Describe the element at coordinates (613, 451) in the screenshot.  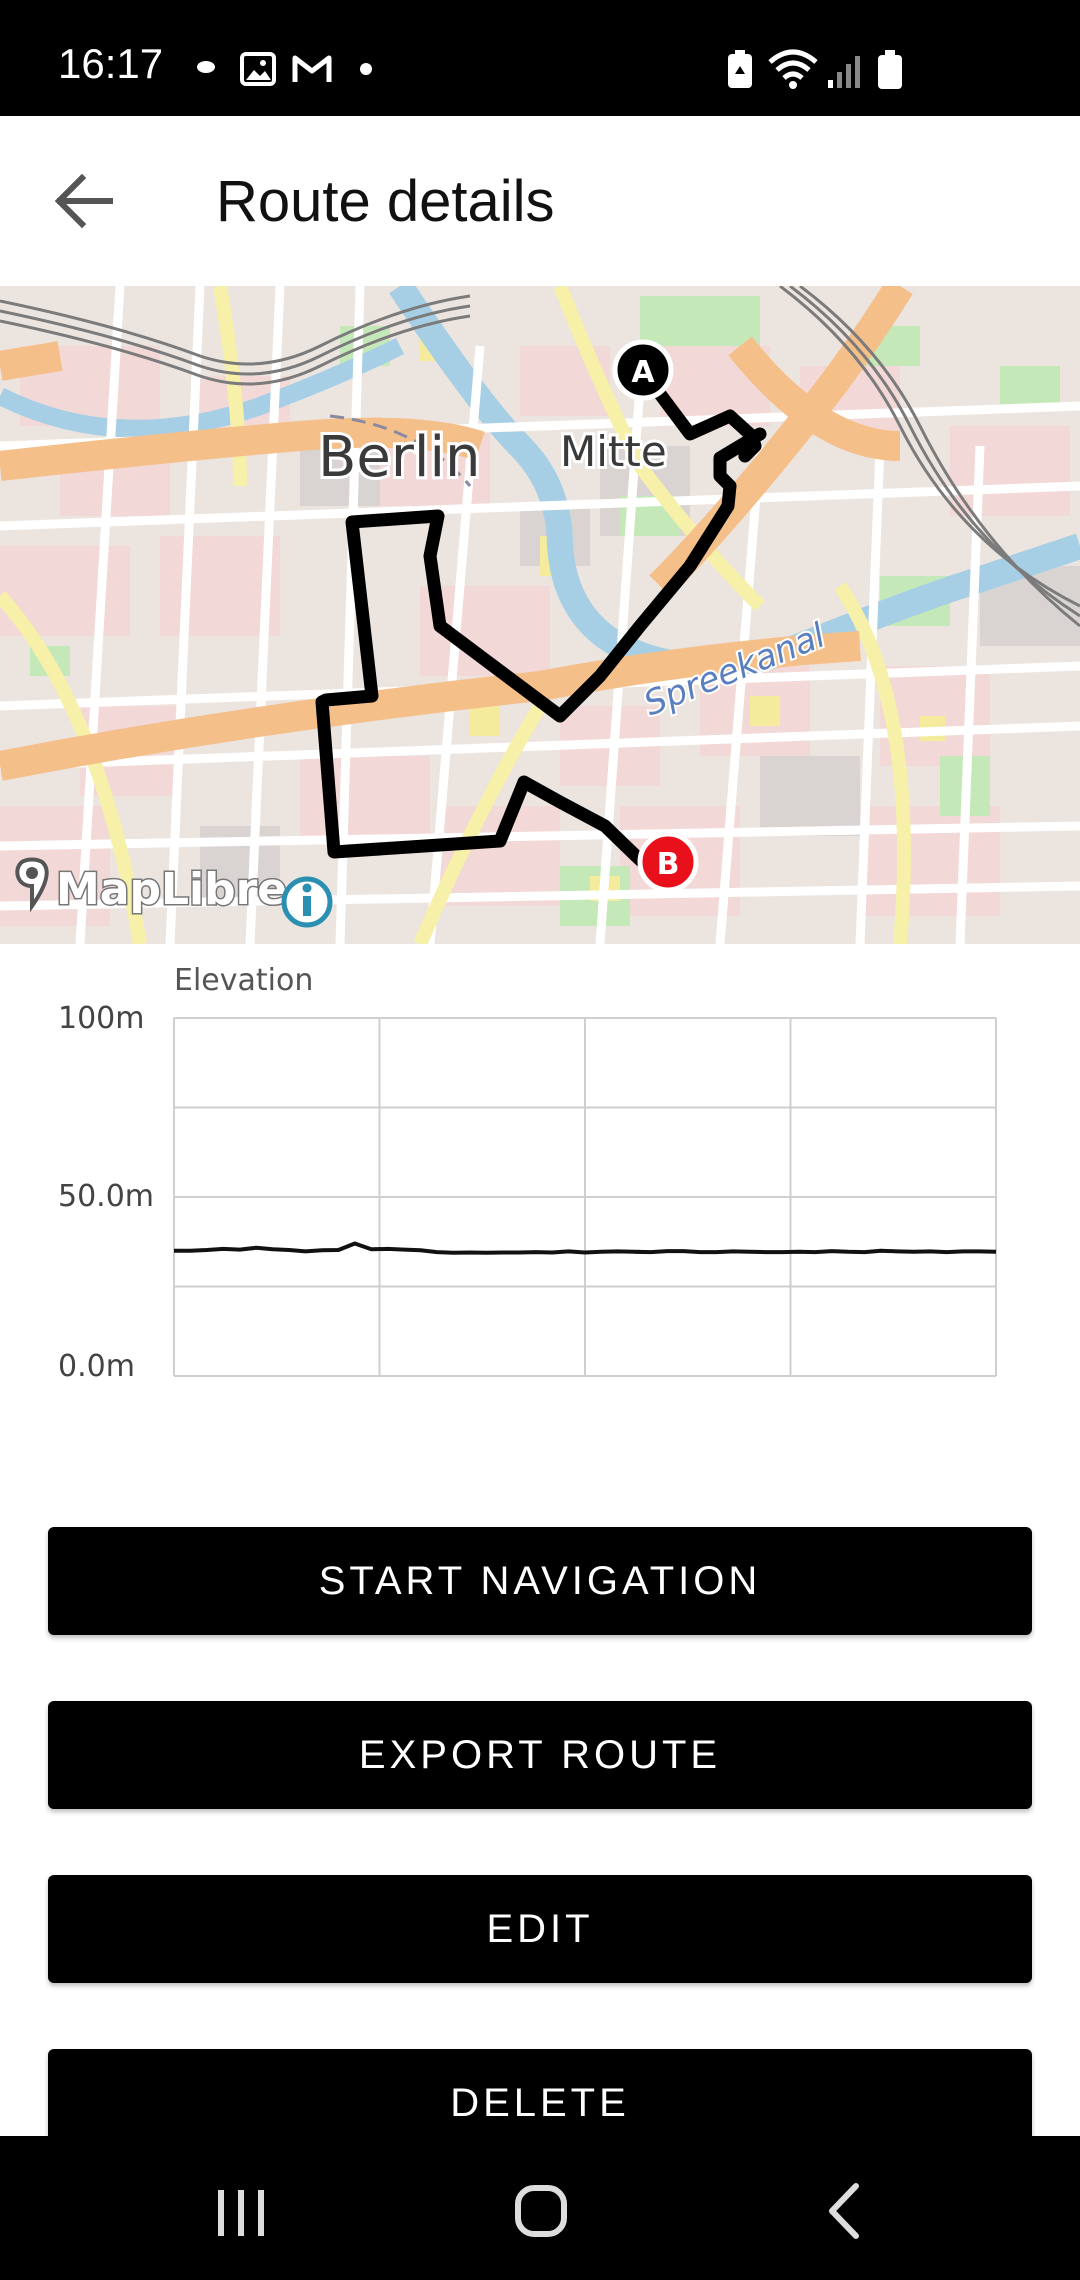
I see `map-label-district: Mitte` at that location.